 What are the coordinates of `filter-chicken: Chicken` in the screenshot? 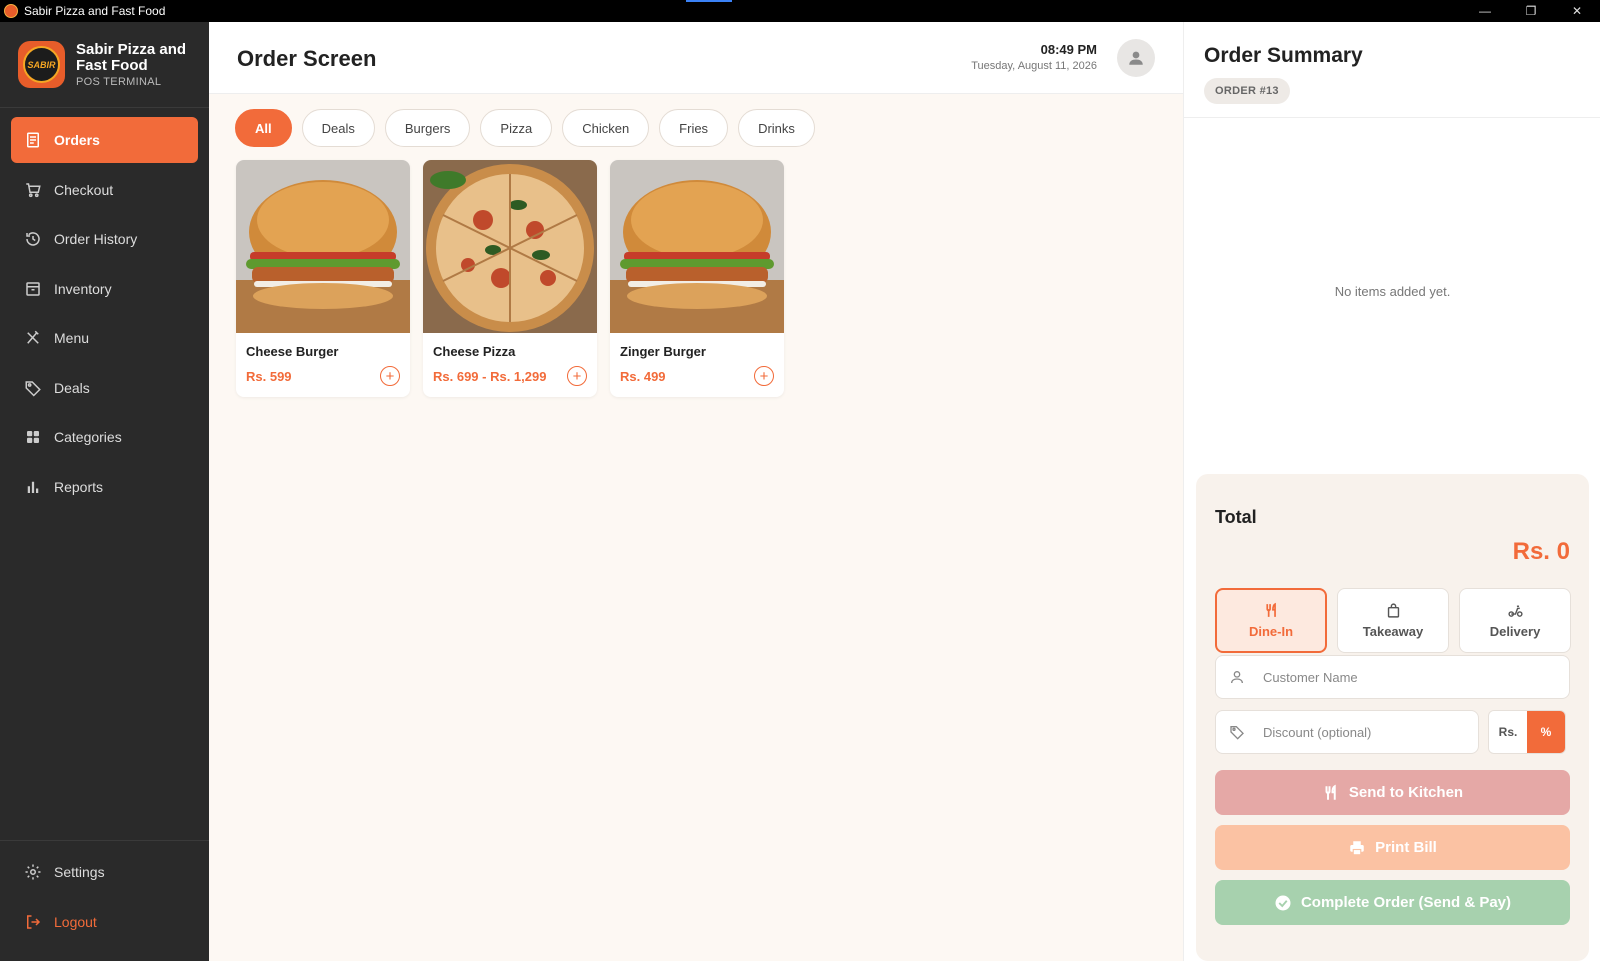 It's located at (606, 128).